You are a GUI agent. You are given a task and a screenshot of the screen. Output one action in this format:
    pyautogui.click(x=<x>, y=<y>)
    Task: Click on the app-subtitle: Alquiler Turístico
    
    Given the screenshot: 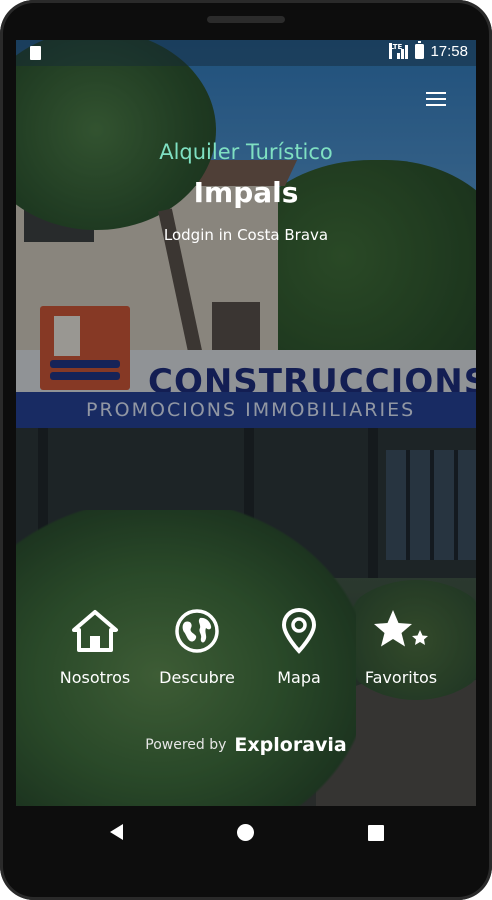 What is the action you would take?
    pyautogui.click(x=246, y=152)
    